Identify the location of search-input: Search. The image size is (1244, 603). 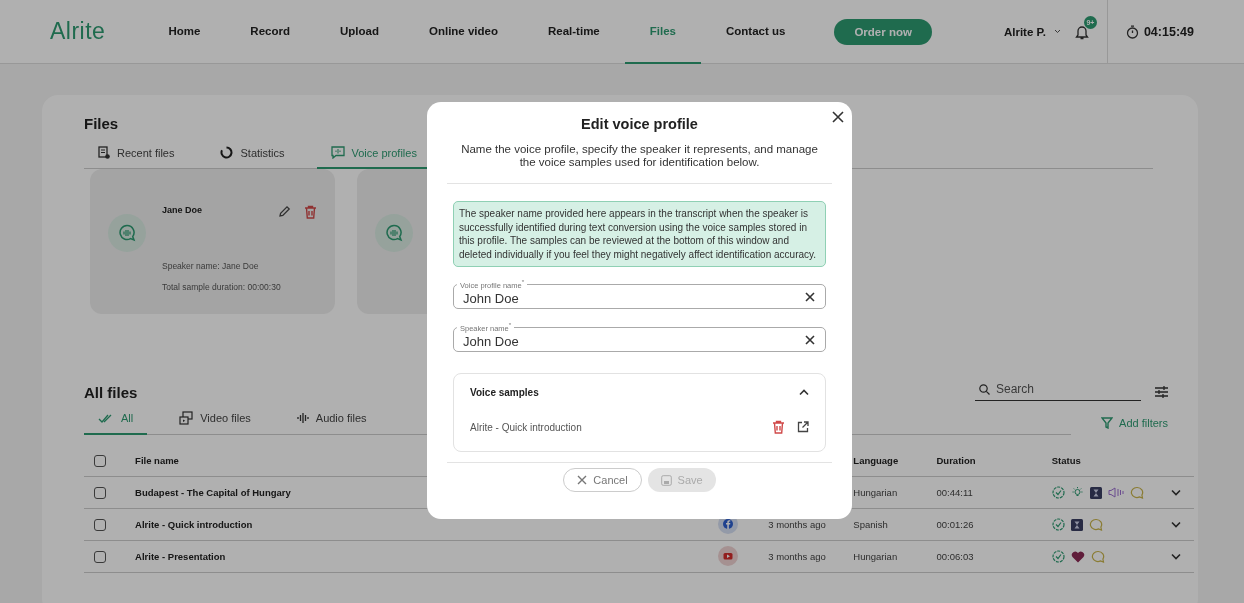
(1066, 389).